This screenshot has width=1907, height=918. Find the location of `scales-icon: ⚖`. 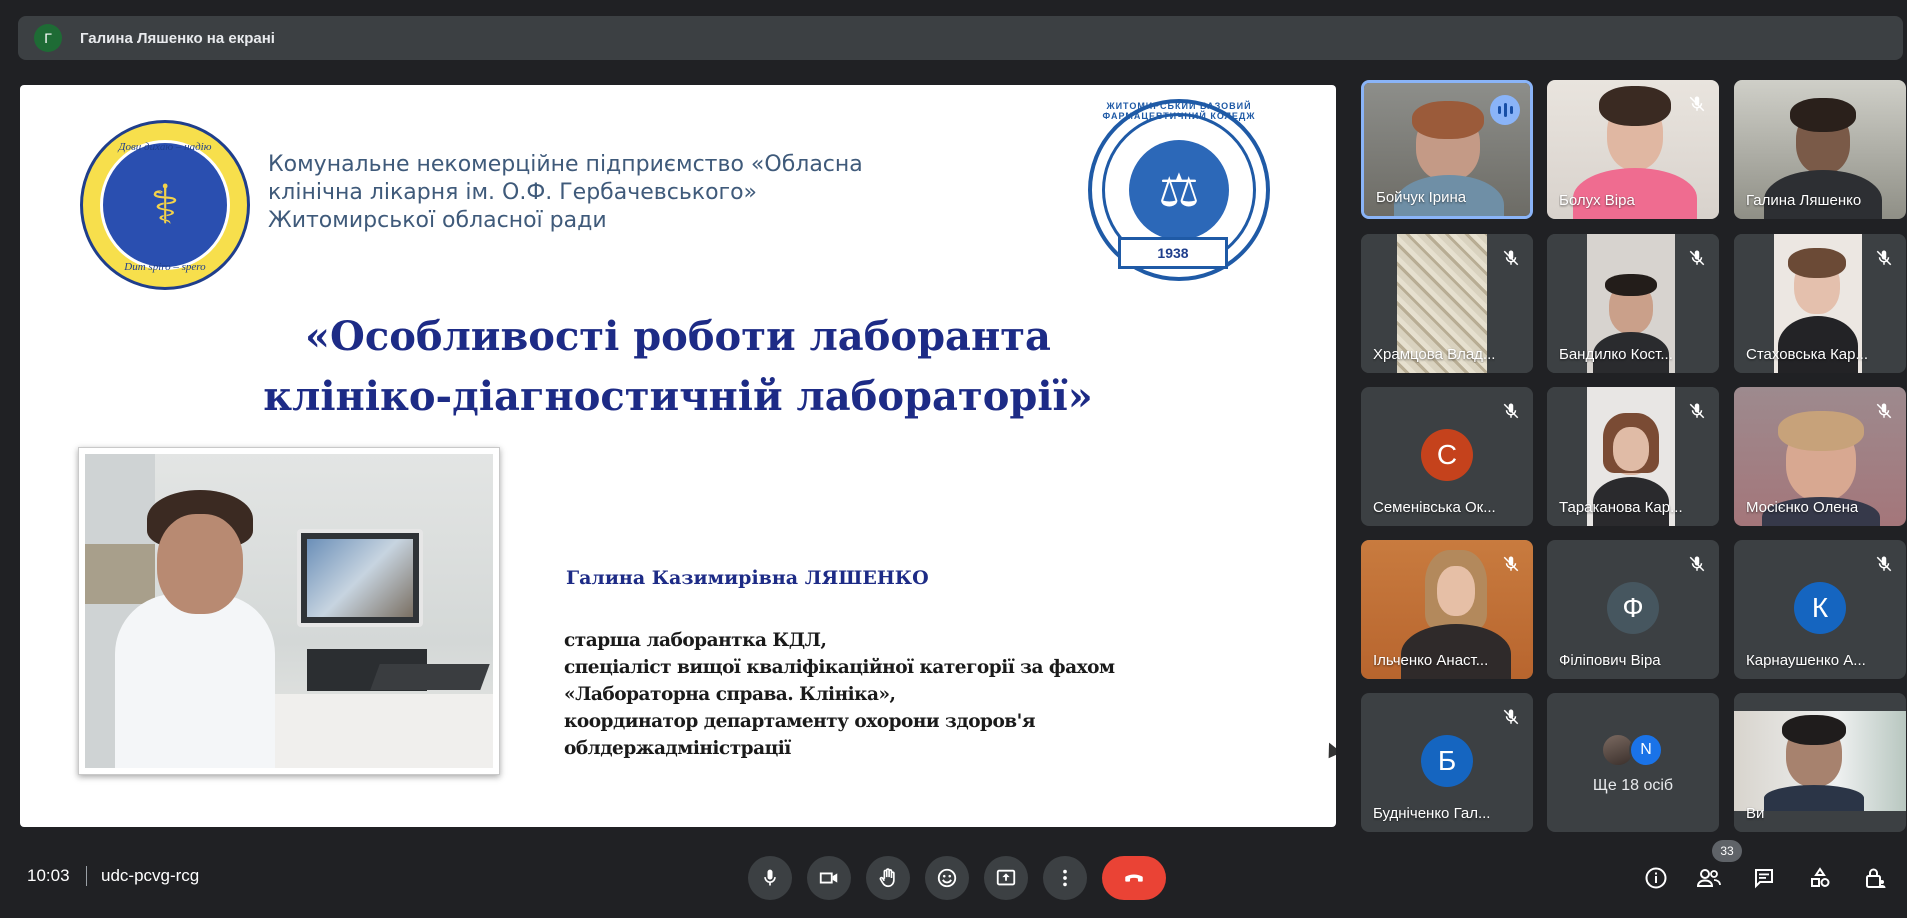

scales-icon: ⚖ is located at coordinates (1179, 190).